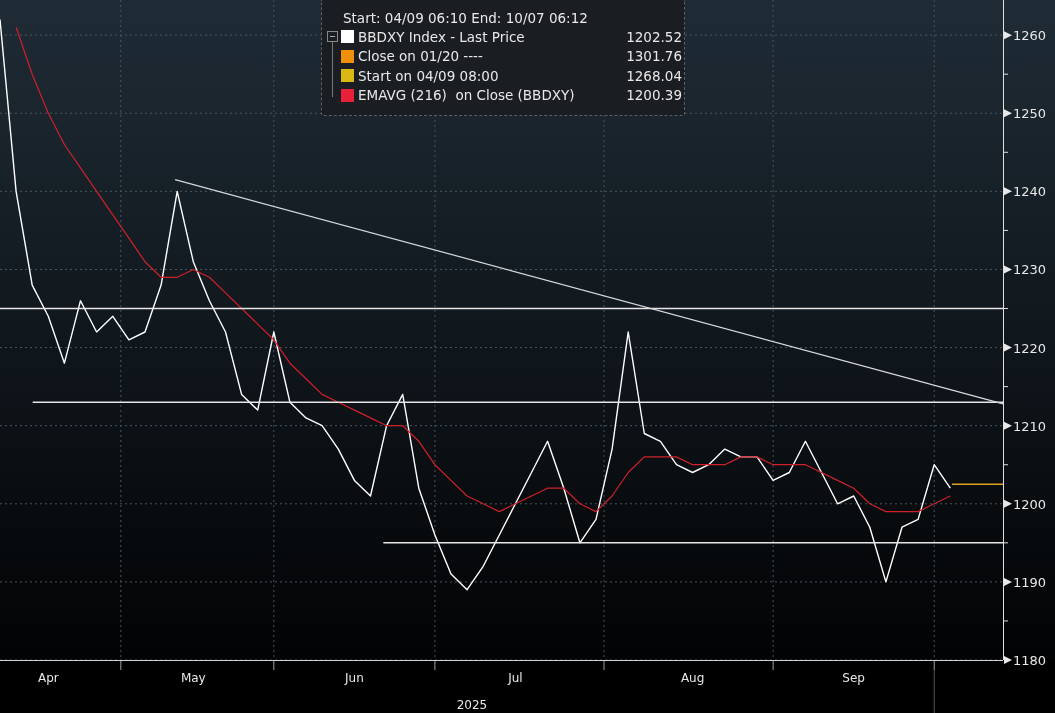 The height and width of the screenshot is (713, 1055). Describe the element at coordinates (332, 36) in the screenshot. I see `collapse-icon` at that location.